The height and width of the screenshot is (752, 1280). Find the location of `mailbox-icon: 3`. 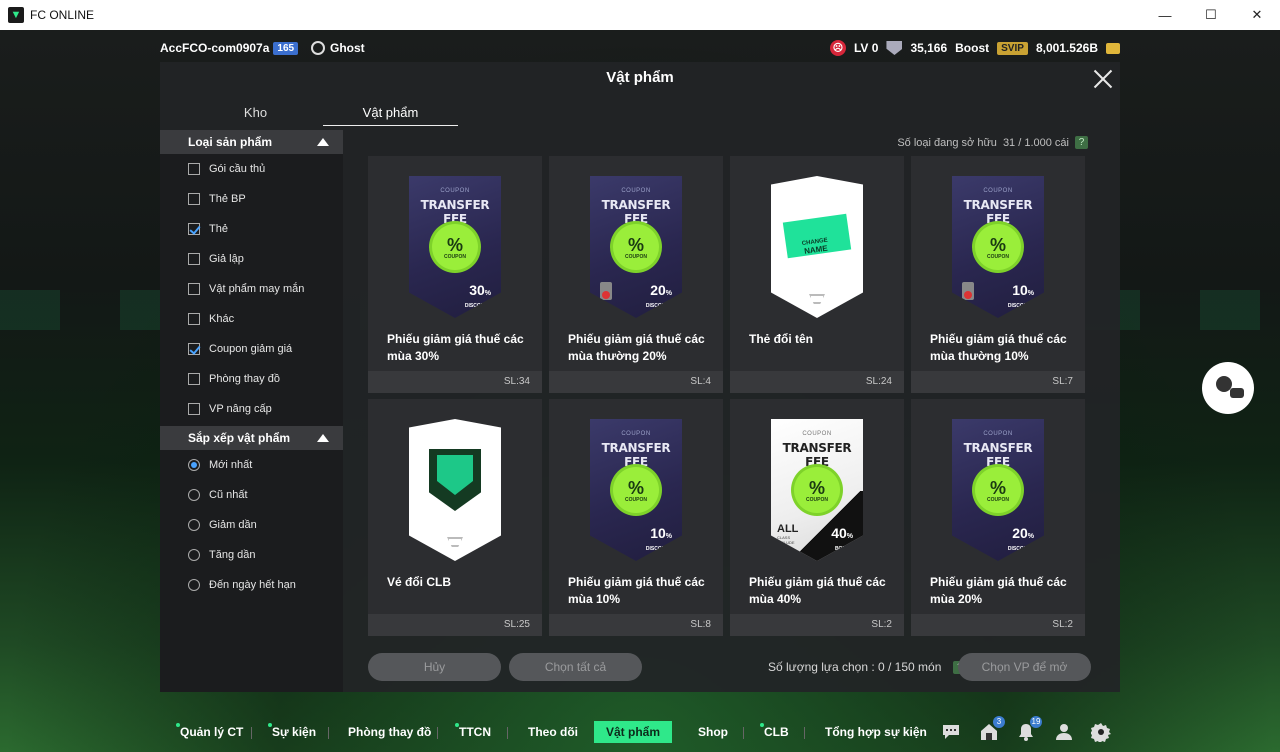

mailbox-icon: 3 is located at coordinates (992, 729).